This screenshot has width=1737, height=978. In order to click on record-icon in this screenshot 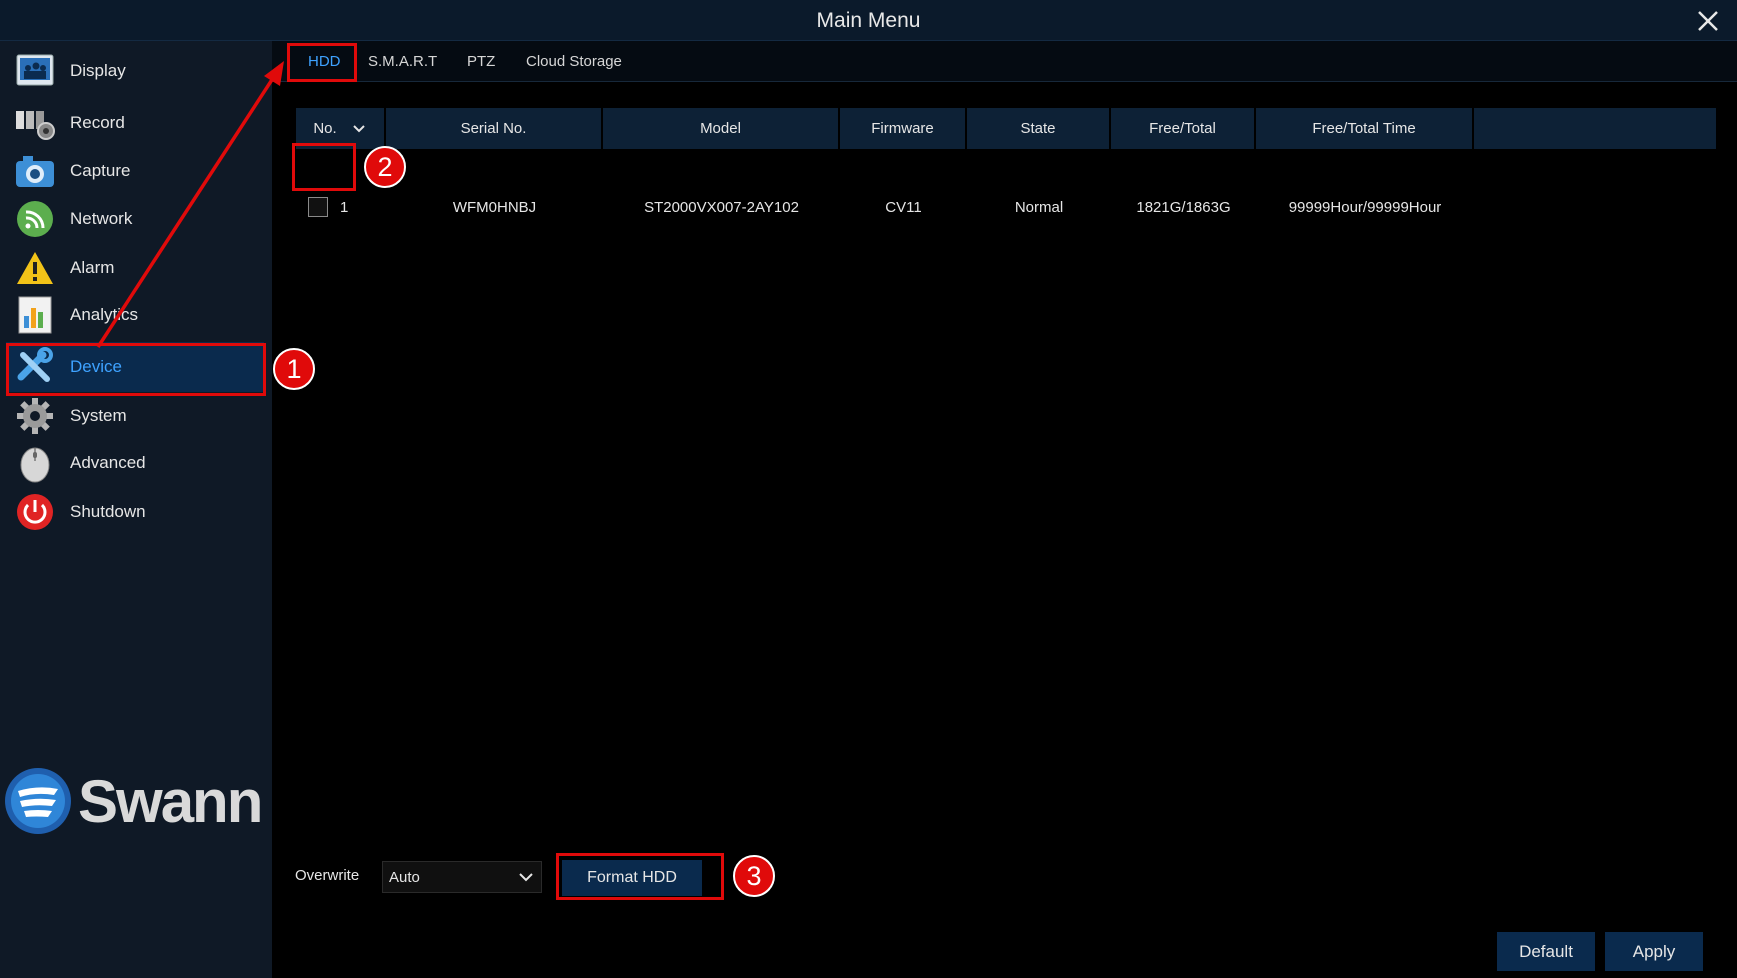, I will do `click(35, 123)`.